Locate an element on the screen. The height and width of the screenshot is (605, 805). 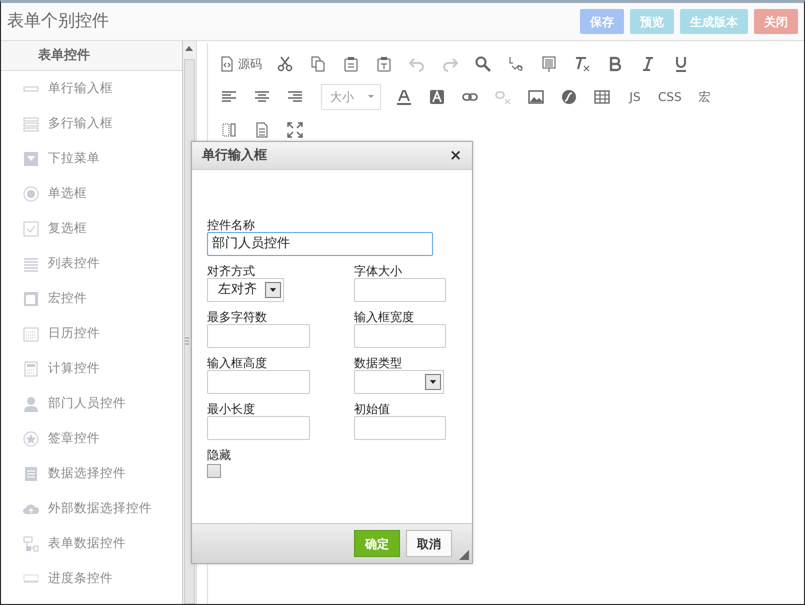
sidebar-item: 单选框 is located at coordinates (91, 193).